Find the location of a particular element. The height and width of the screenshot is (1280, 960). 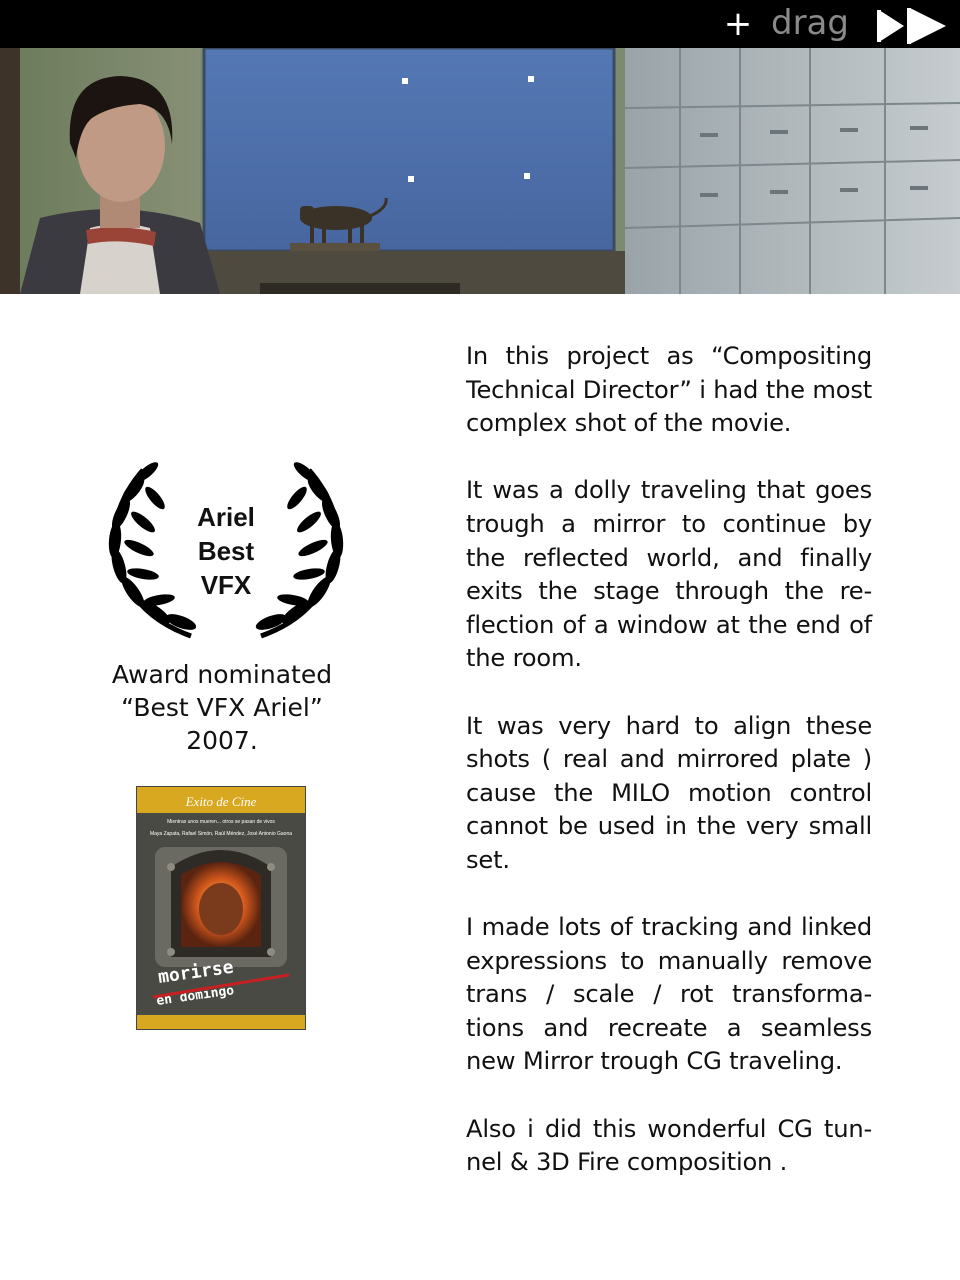

add-button: + is located at coordinates (738, 24).